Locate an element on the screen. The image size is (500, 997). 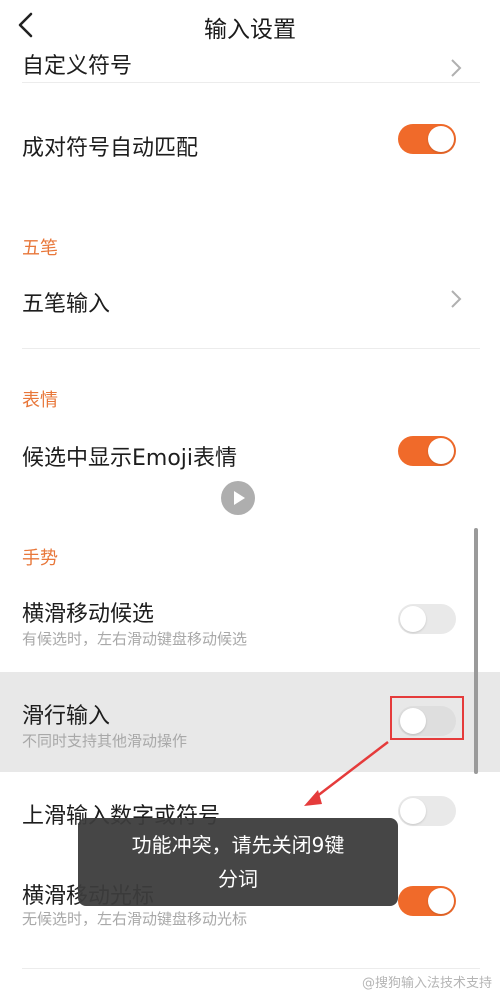
conflict-toast: 功能冲突，请先关闭9键 分词 is located at coordinates (238, 862).